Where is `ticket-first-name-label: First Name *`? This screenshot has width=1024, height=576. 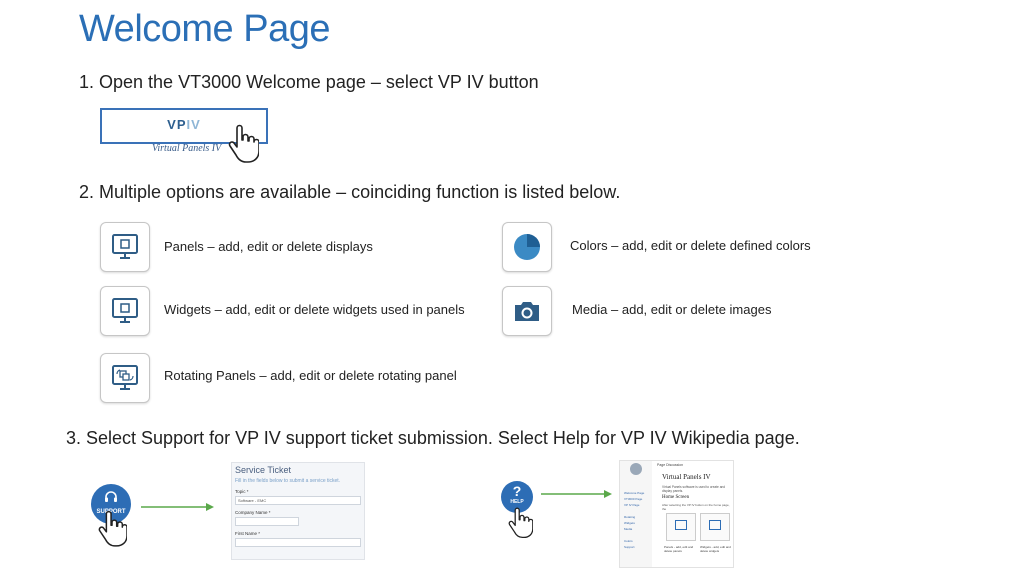
ticket-first-name-label: First Name * is located at coordinates (248, 533).